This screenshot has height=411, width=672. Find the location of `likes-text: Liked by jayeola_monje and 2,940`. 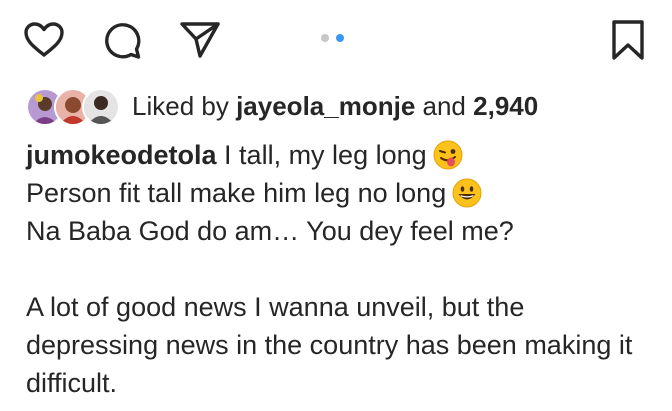

likes-text: Liked by jayeola_monje and 2,940 is located at coordinates (335, 106).